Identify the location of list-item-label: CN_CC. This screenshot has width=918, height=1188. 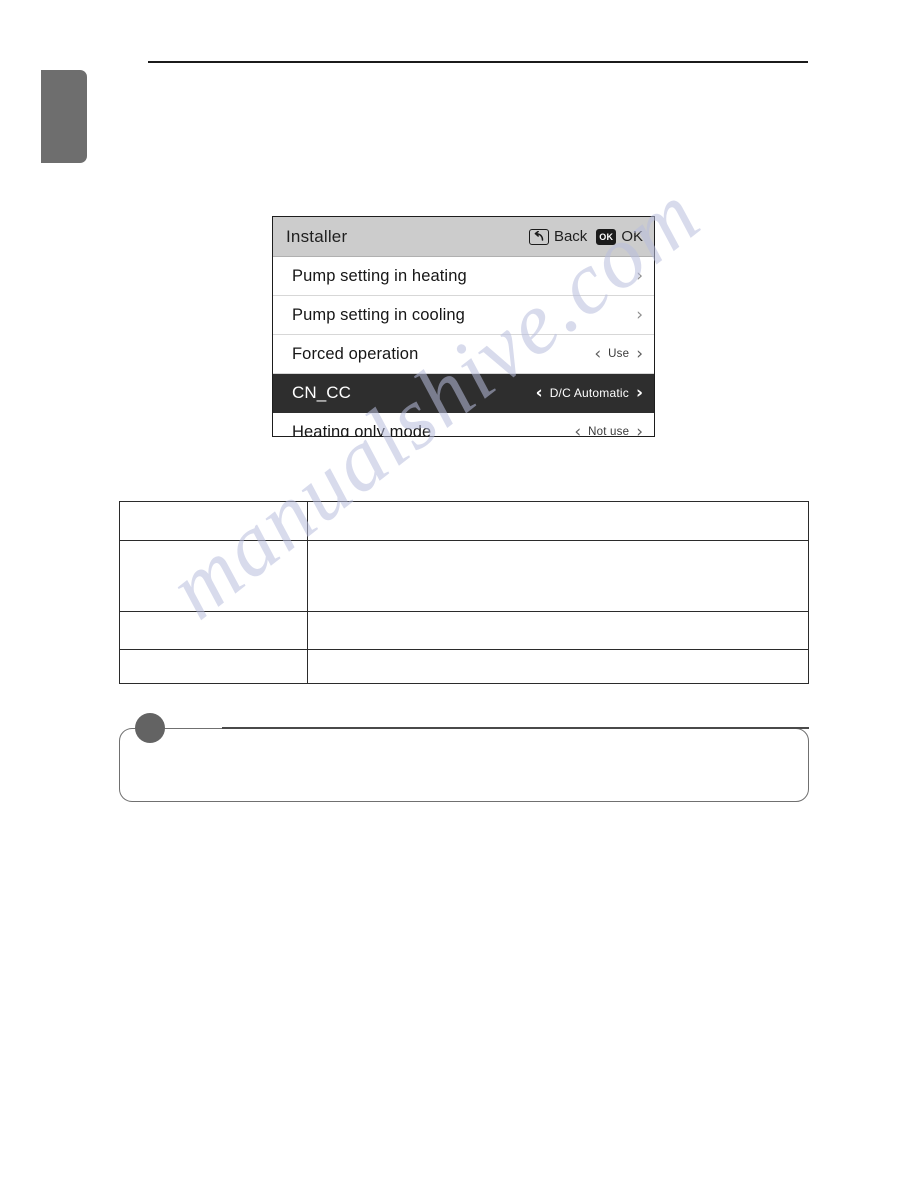
(322, 392).